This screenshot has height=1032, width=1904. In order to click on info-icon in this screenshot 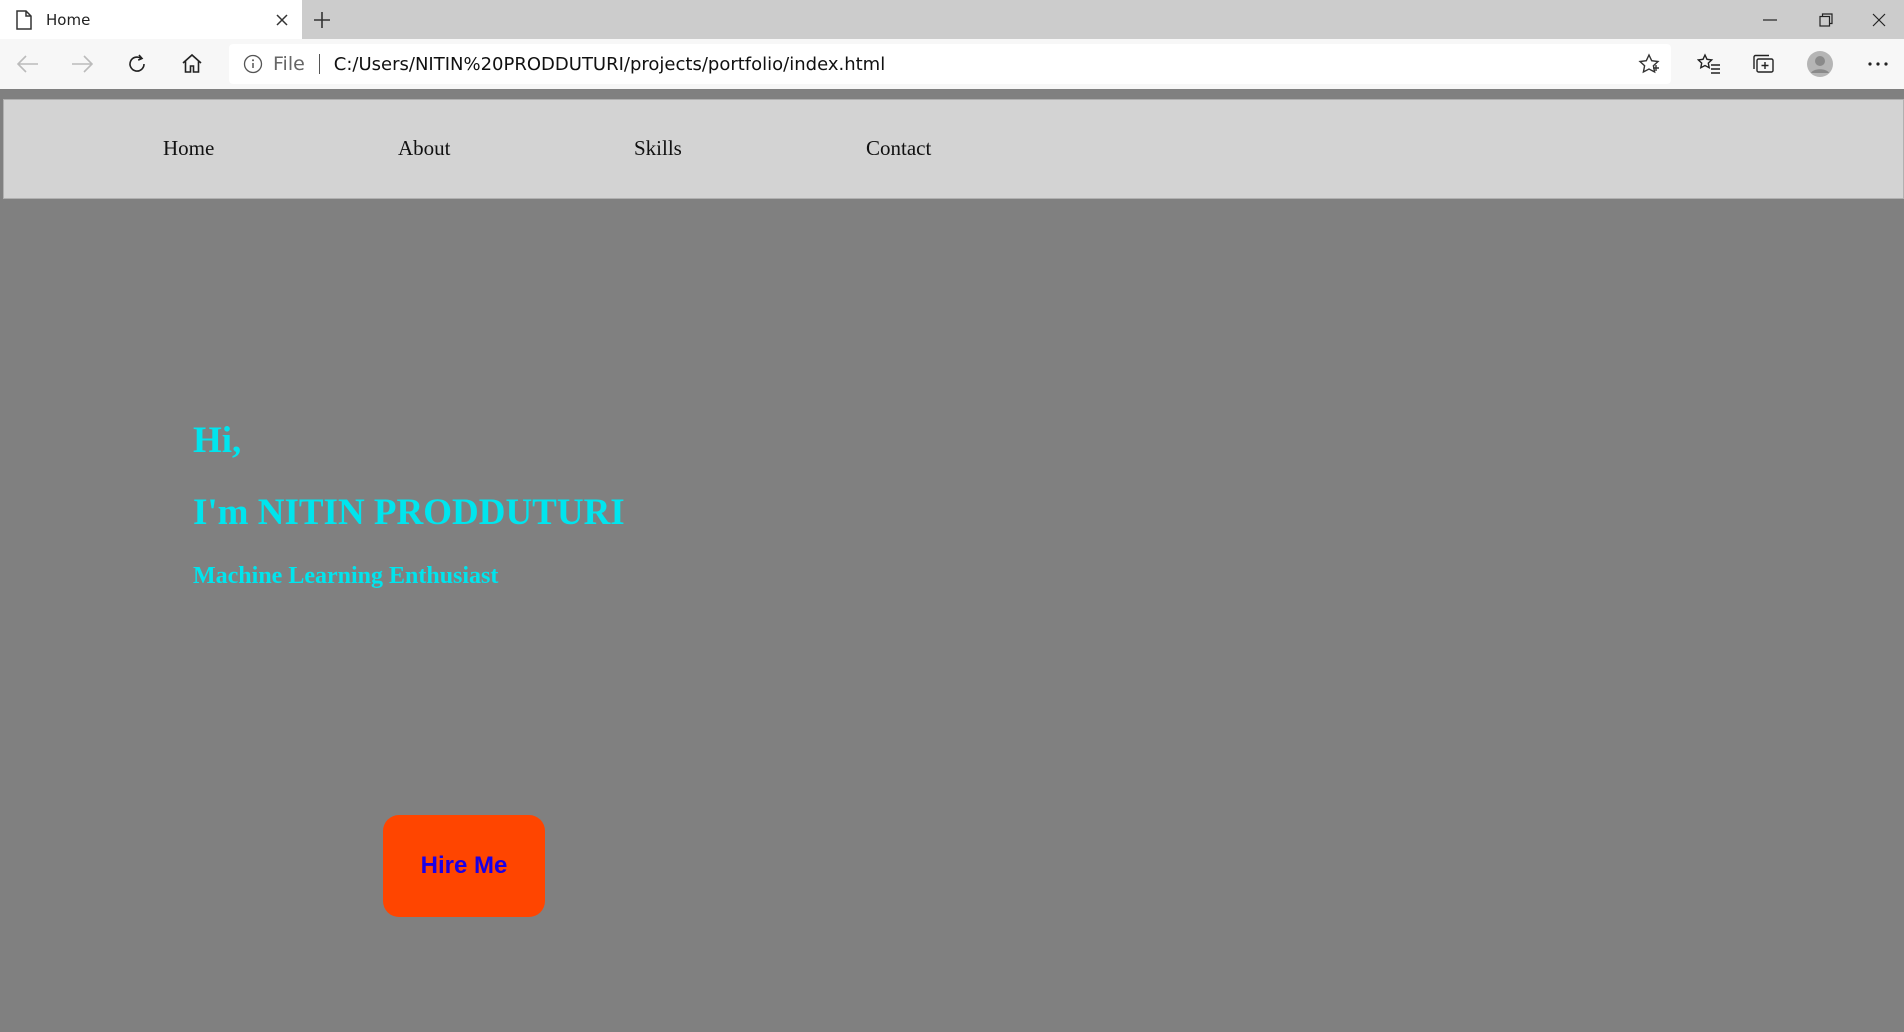, I will do `click(253, 64)`.